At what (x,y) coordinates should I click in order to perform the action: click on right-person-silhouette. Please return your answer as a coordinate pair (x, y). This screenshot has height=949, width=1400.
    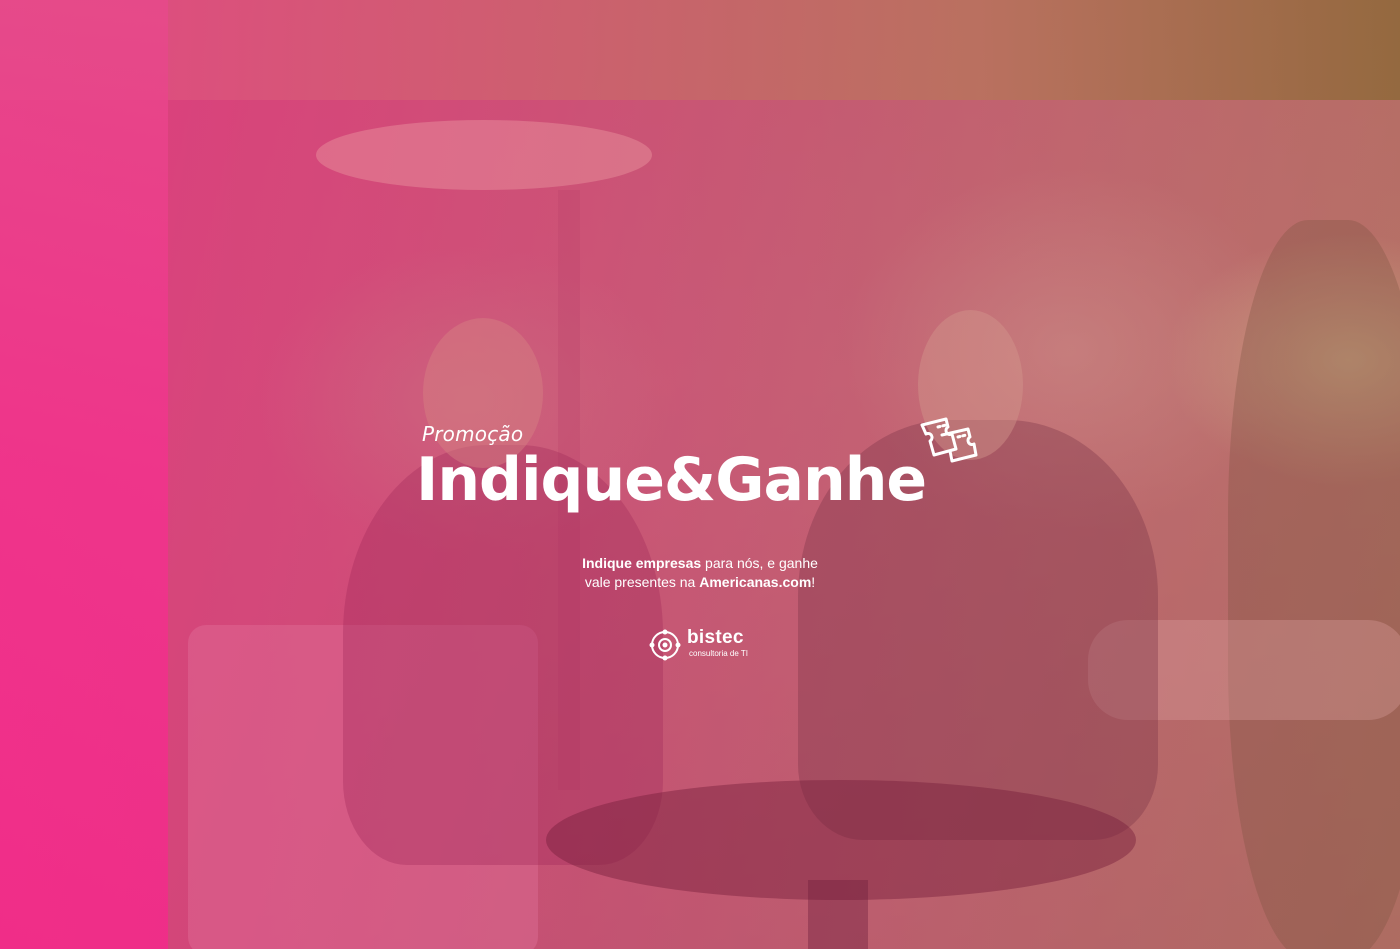
    Looking at the image, I should click on (1314, 584).